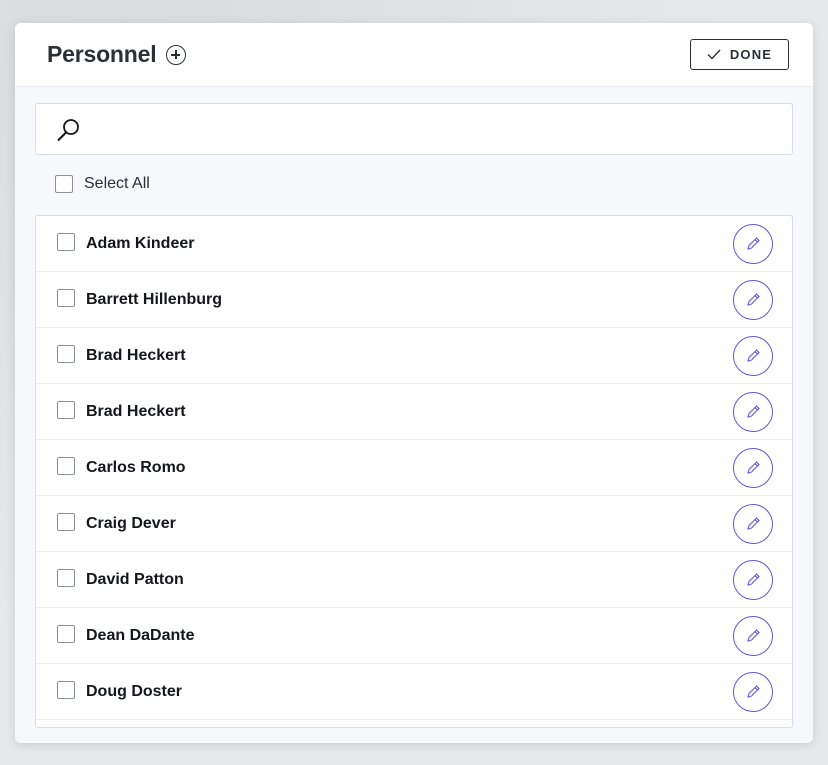 This screenshot has height=765, width=828. I want to click on personnel-name: Dean DaDante, so click(140, 635).